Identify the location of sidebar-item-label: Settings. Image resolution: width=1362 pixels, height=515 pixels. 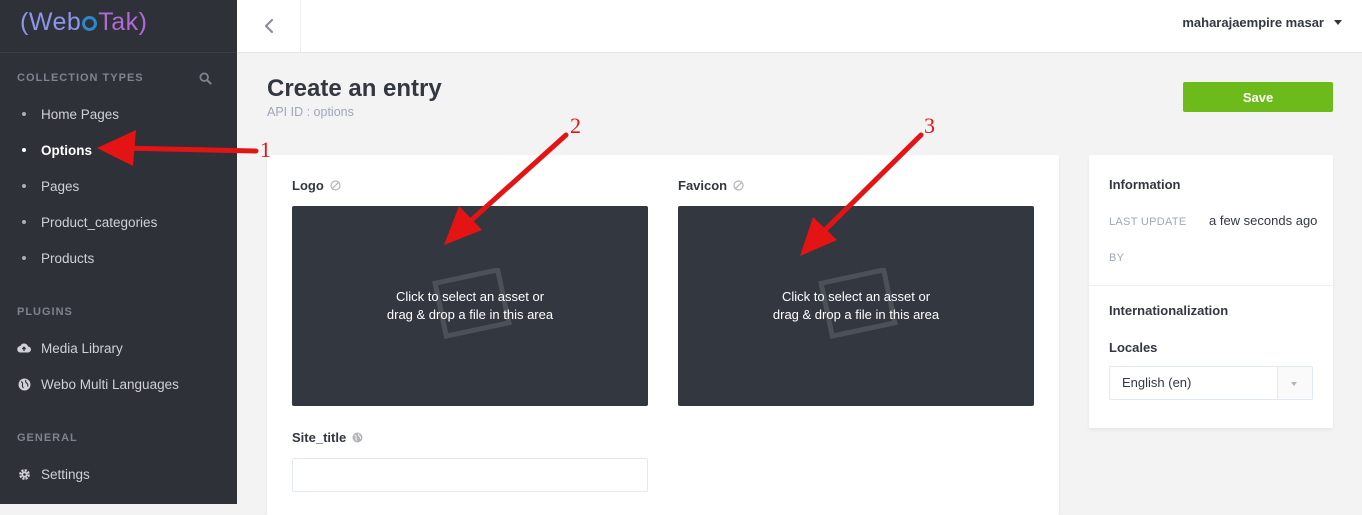
(65, 474).